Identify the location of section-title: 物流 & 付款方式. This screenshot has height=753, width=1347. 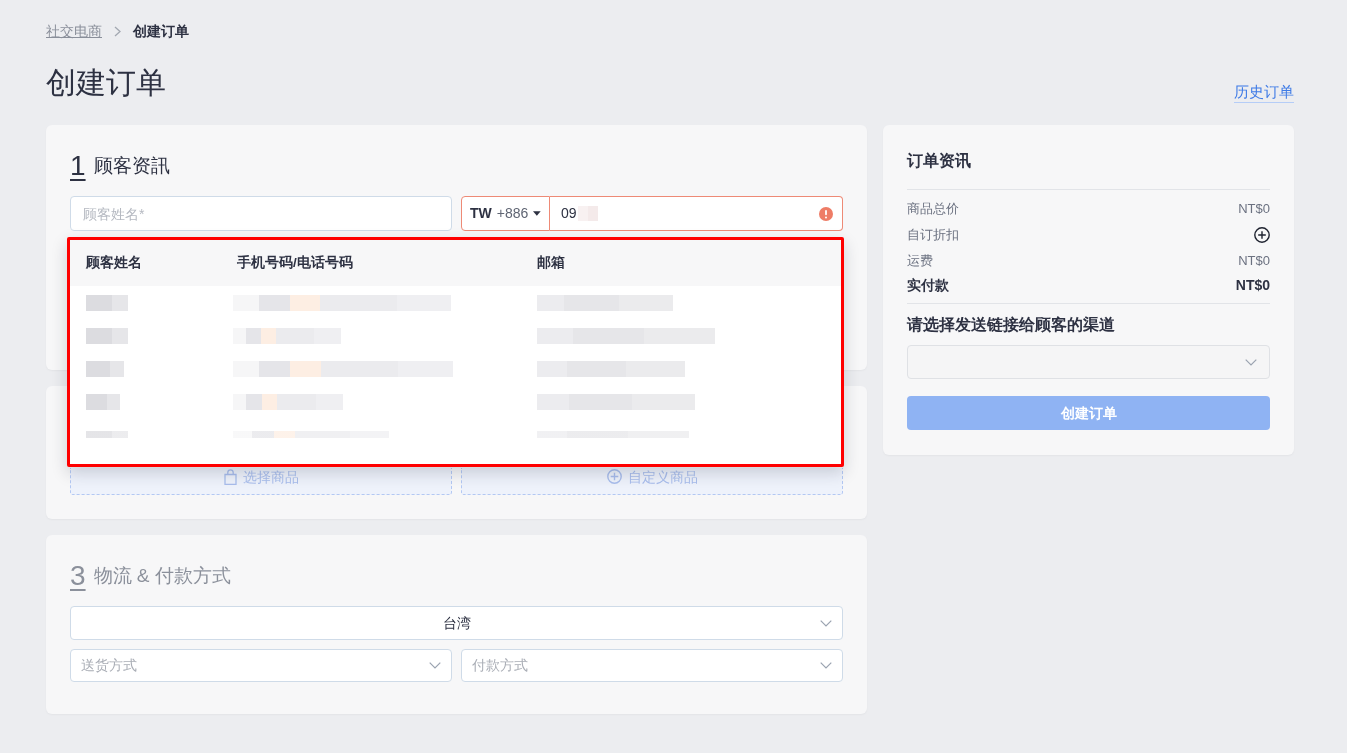
(162, 576).